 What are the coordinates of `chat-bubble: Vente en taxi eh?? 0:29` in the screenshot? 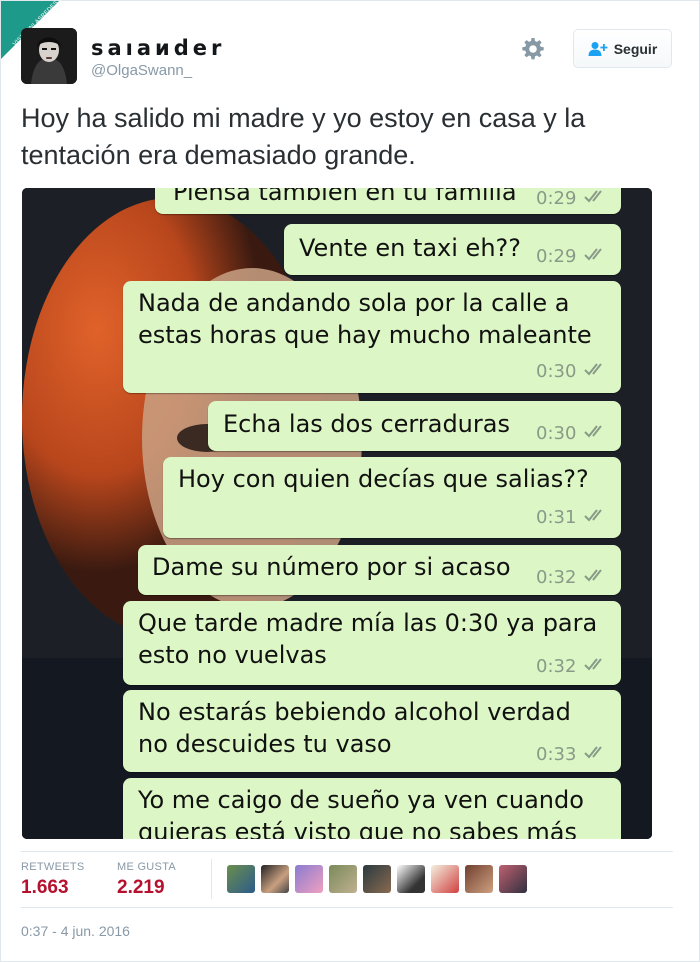 It's located at (452, 249).